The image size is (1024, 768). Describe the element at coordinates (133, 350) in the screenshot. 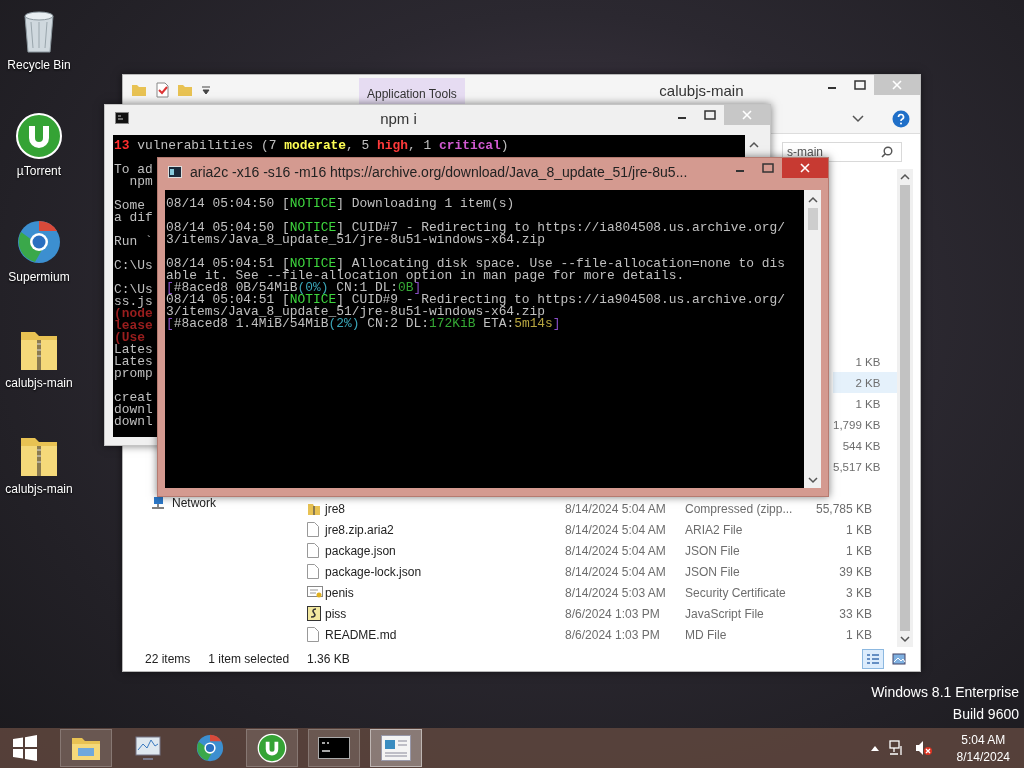

I see `console-line: Lates` at that location.